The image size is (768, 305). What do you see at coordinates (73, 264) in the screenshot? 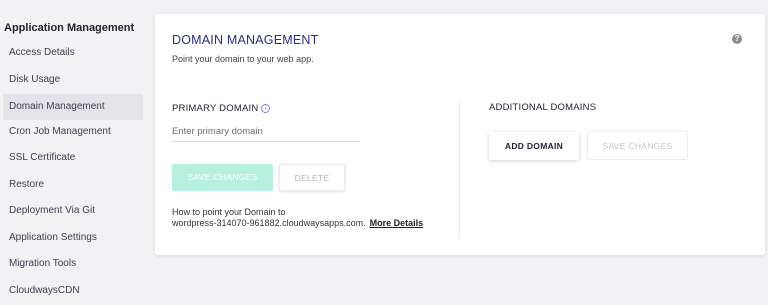
I see `sidebar-item-migration-tools: Migration Tools` at bounding box center [73, 264].